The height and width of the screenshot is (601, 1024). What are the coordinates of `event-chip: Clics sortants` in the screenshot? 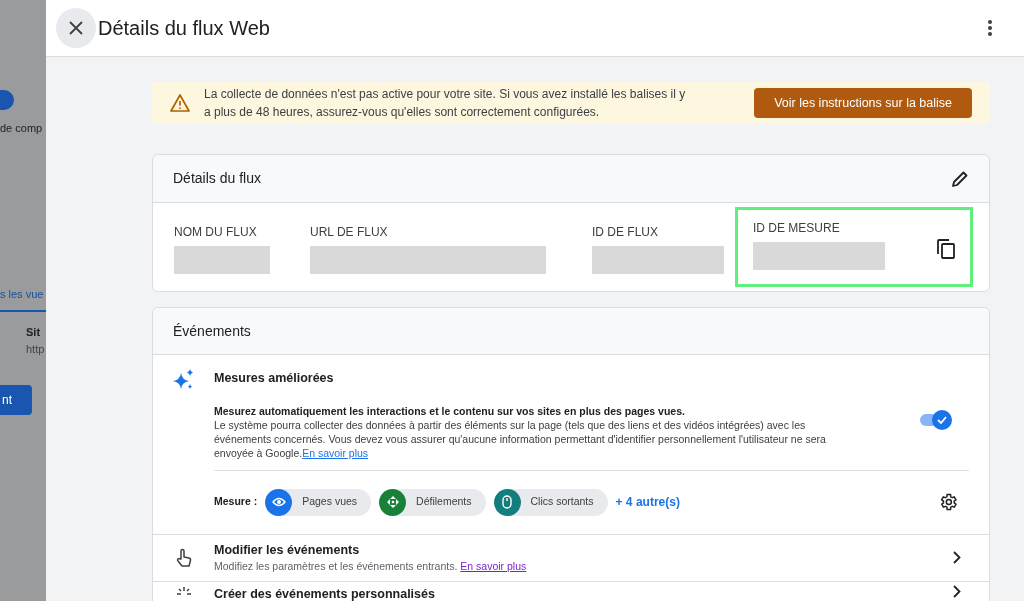 It's located at (550, 502).